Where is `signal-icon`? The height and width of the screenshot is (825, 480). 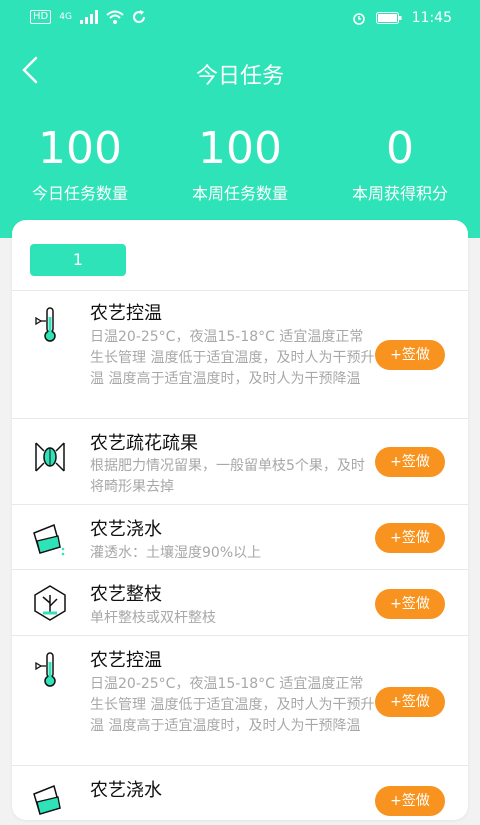 signal-icon is located at coordinates (88, 17).